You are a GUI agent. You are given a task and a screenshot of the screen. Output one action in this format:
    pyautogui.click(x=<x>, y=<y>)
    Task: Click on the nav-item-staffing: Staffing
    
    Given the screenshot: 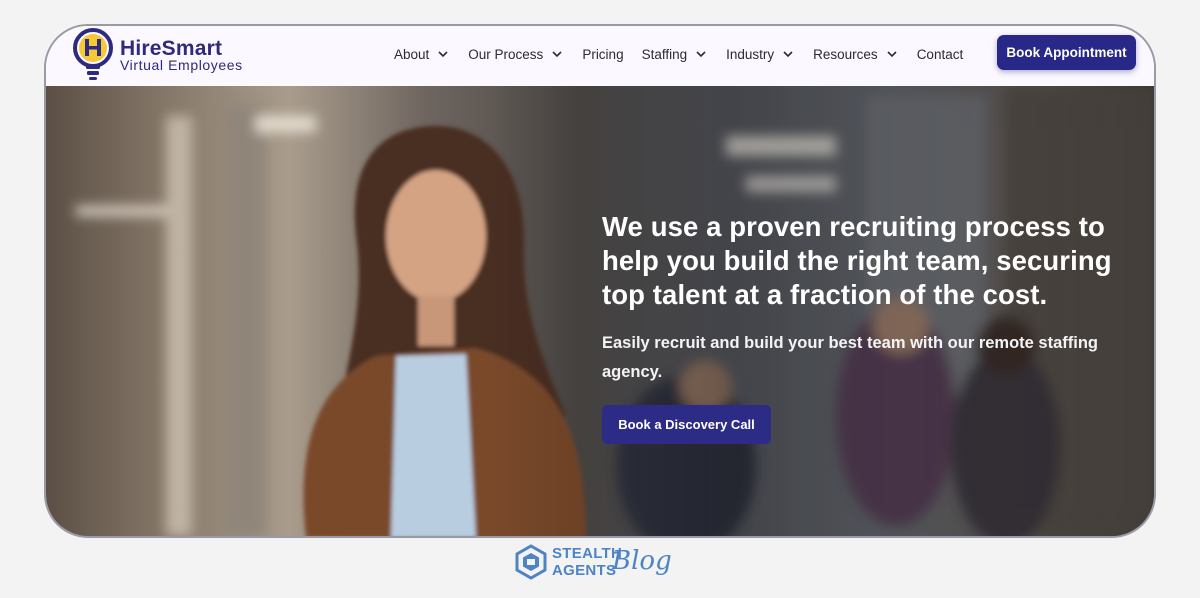 What is the action you would take?
    pyautogui.click(x=675, y=54)
    